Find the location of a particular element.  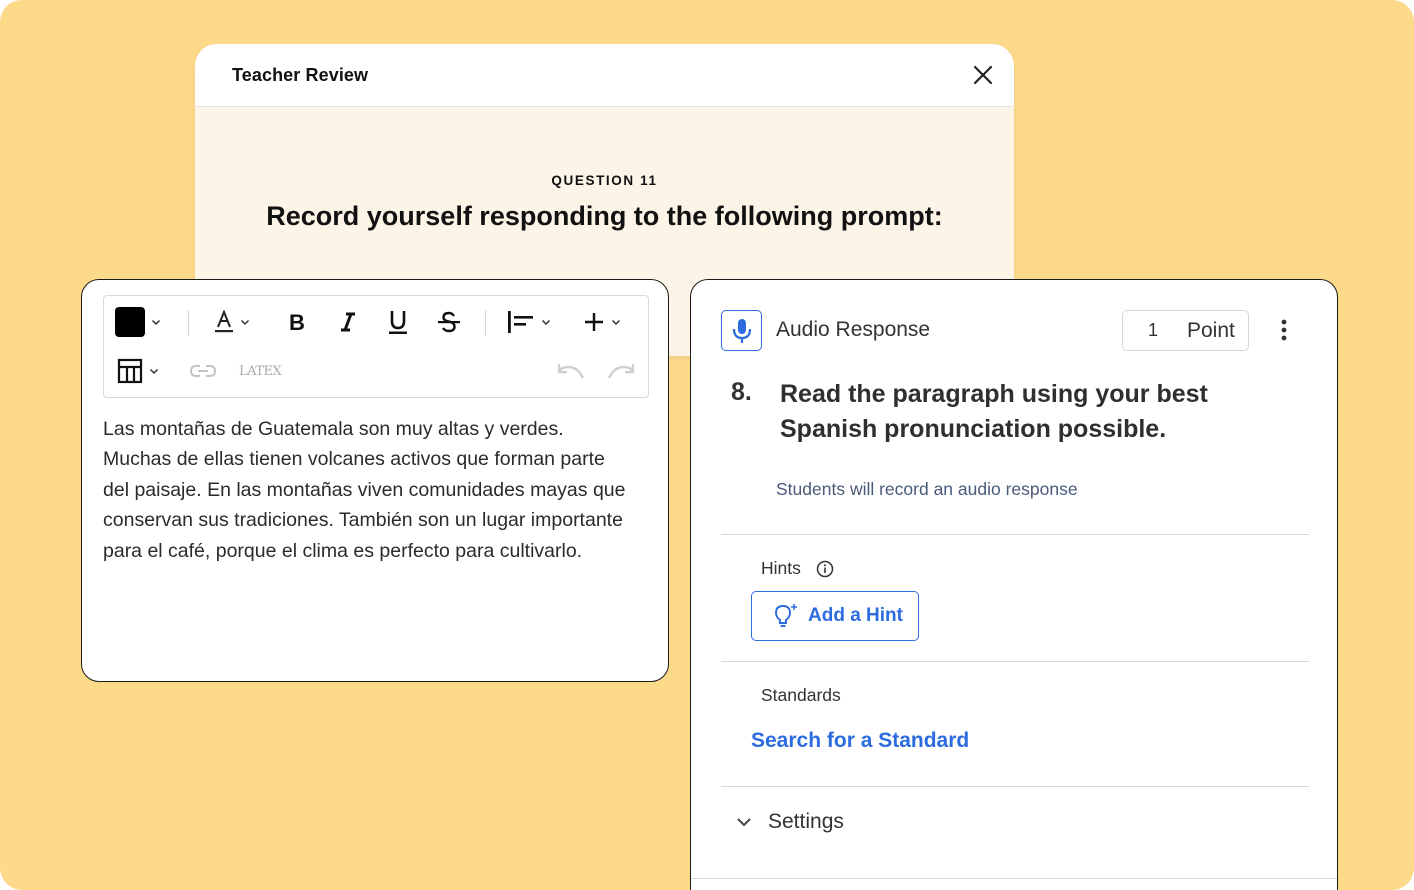

italic-icon is located at coordinates (348, 322).